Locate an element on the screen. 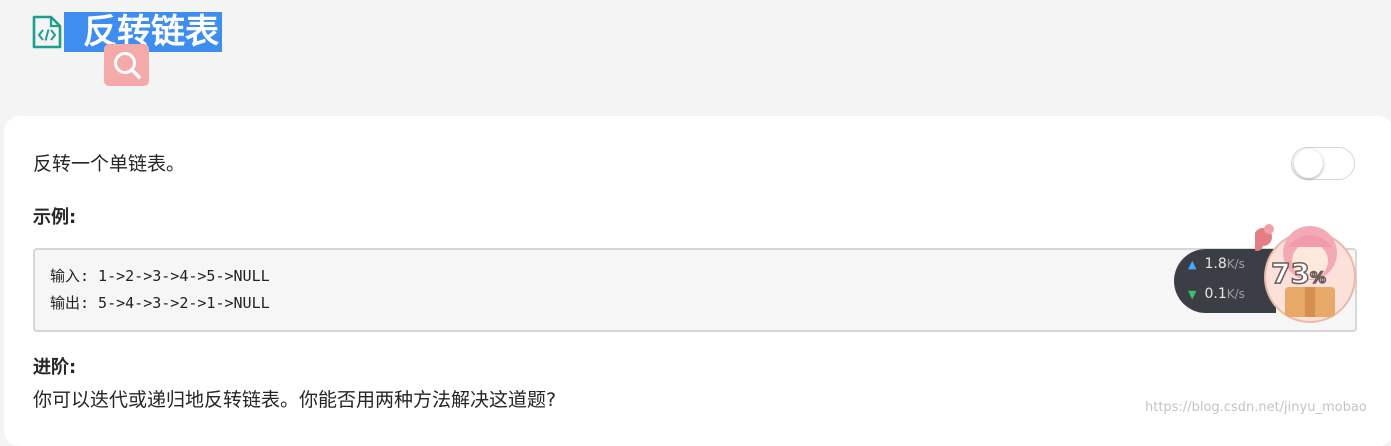  code-line-input: 输入: 1->2->3->4->5->NULL is located at coordinates (160, 276).